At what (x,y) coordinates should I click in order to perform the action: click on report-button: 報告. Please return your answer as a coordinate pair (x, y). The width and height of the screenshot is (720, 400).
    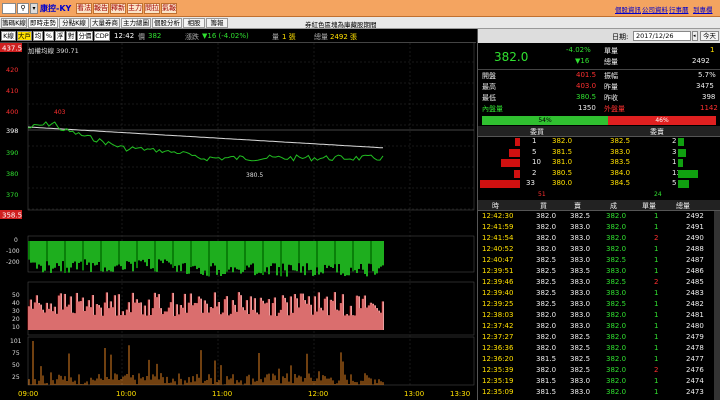
    Looking at the image, I should click on (101, 8).